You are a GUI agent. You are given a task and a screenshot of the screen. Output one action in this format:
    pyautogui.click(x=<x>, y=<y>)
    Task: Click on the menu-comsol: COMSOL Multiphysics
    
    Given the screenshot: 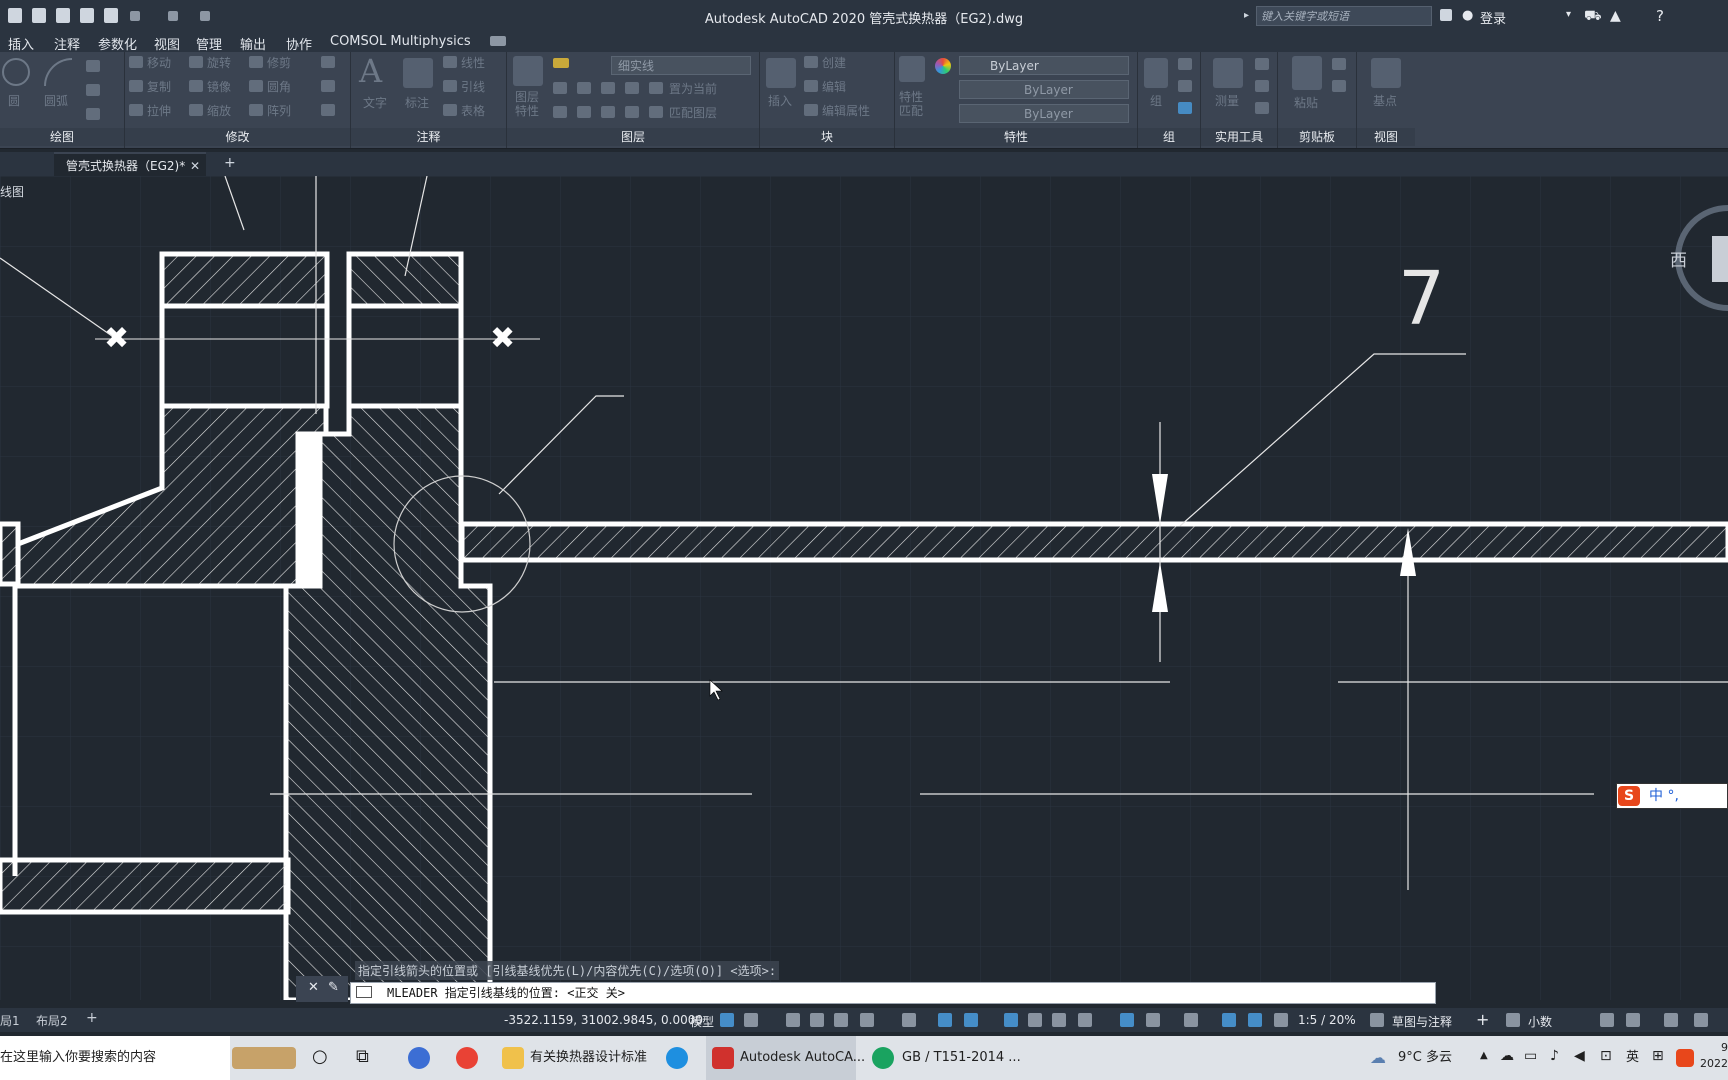 What is the action you would take?
    pyautogui.click(x=400, y=41)
    